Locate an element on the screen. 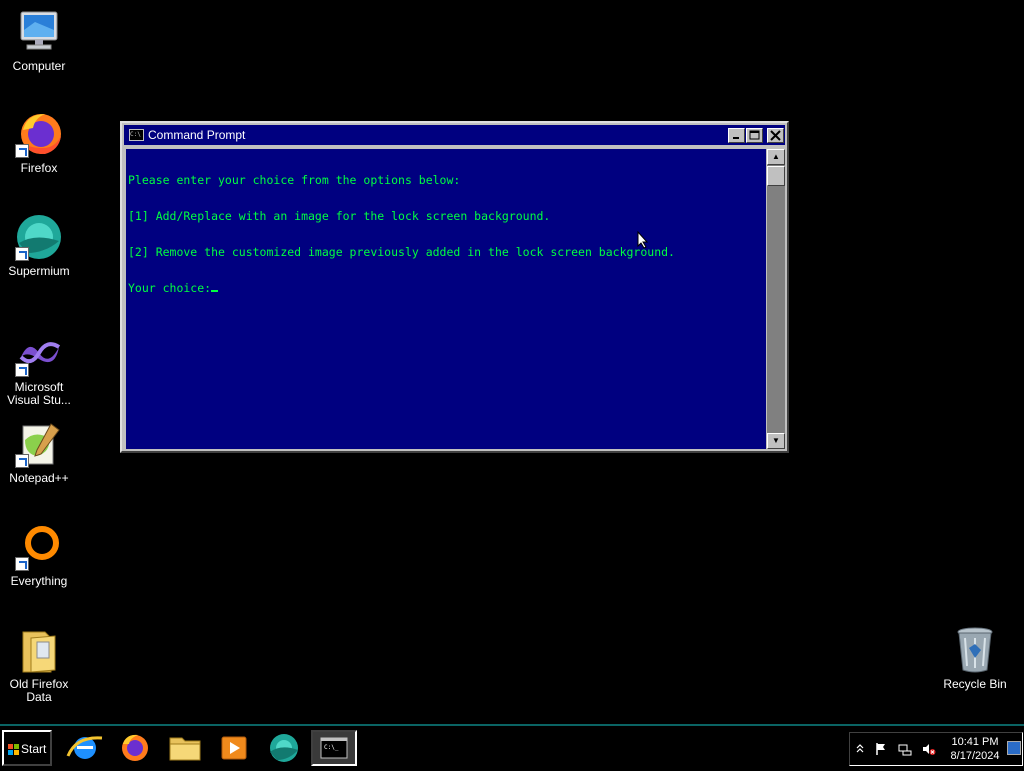  system-tray: 10:41 PM 8/17/2024 is located at coordinates (936, 749).